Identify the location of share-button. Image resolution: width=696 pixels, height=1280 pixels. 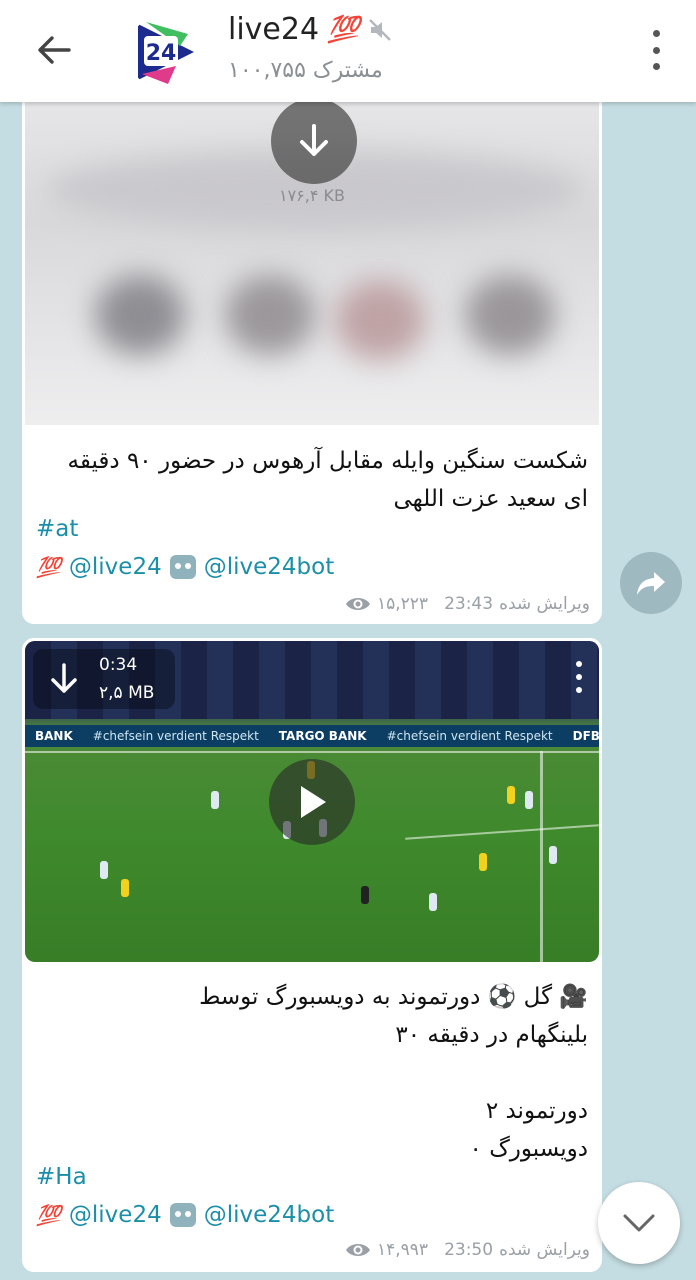
(651, 583).